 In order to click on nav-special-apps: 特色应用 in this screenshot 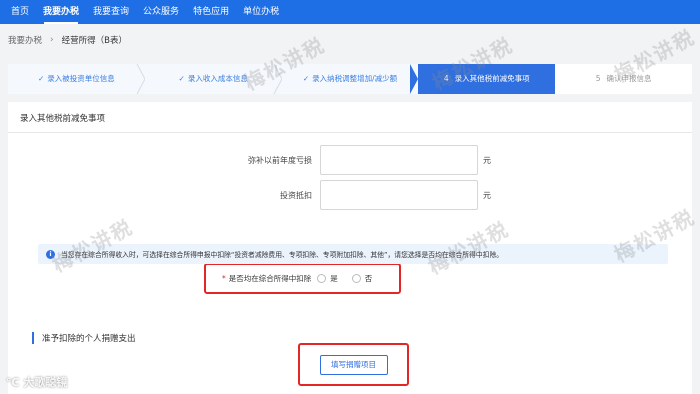, I will do `click(211, 12)`.